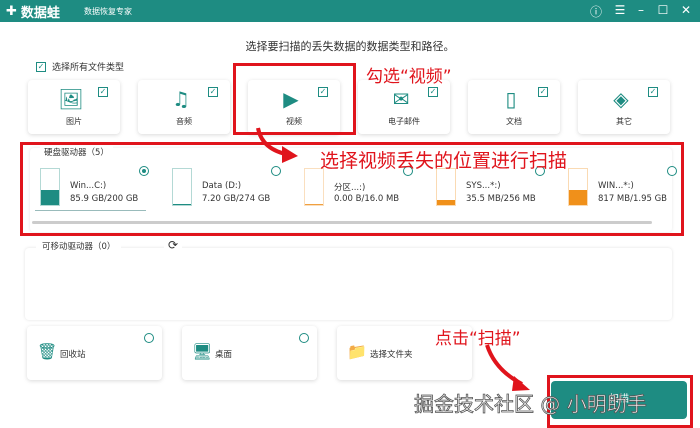  Describe the element at coordinates (290, 154) in the screenshot. I see `arrowhead-drives` at that location.